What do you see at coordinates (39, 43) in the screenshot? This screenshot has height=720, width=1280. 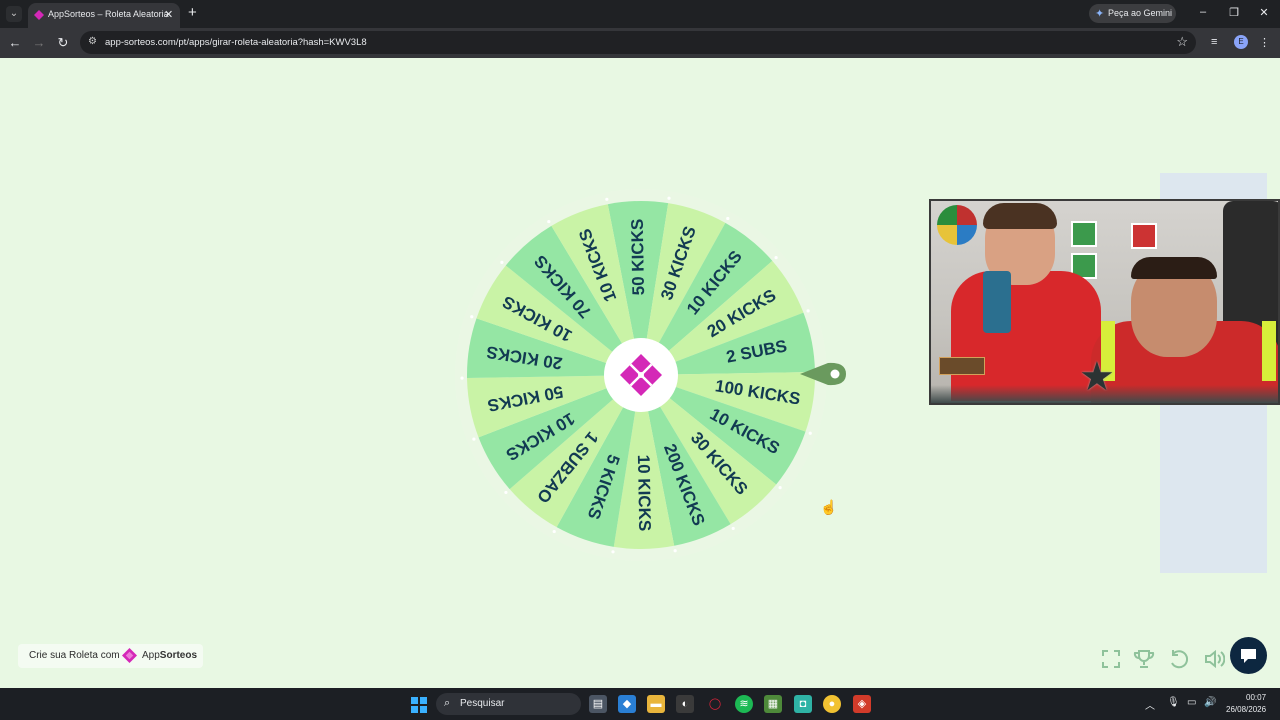 I see `forward-button: →` at bounding box center [39, 43].